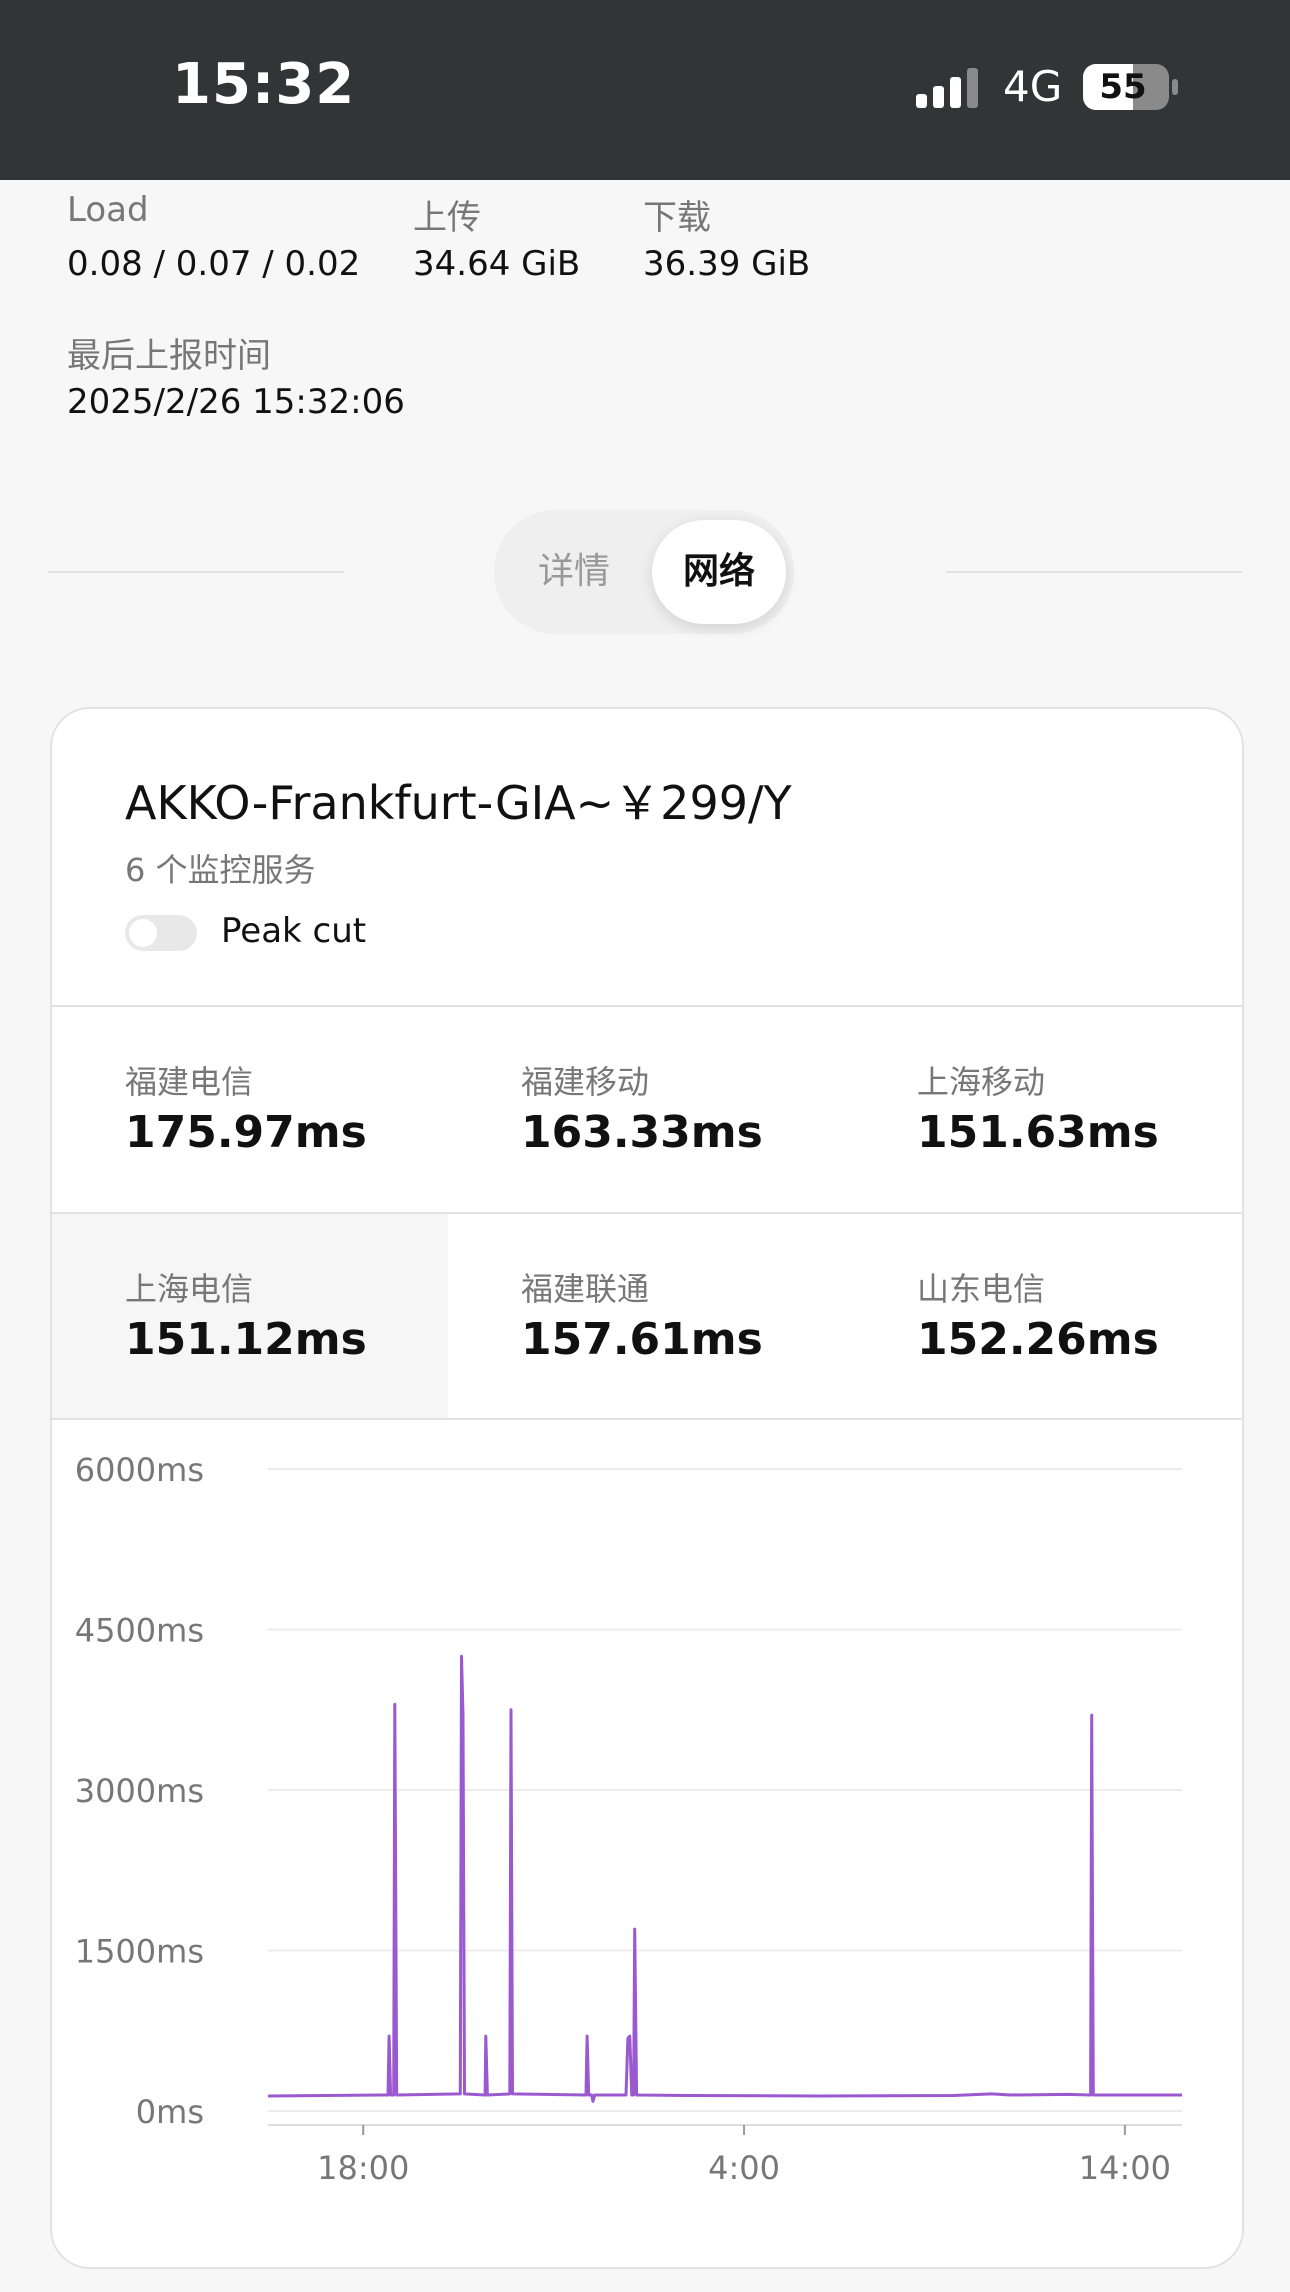  I want to click on y-tick-label: 3000ms, so click(139, 1791).